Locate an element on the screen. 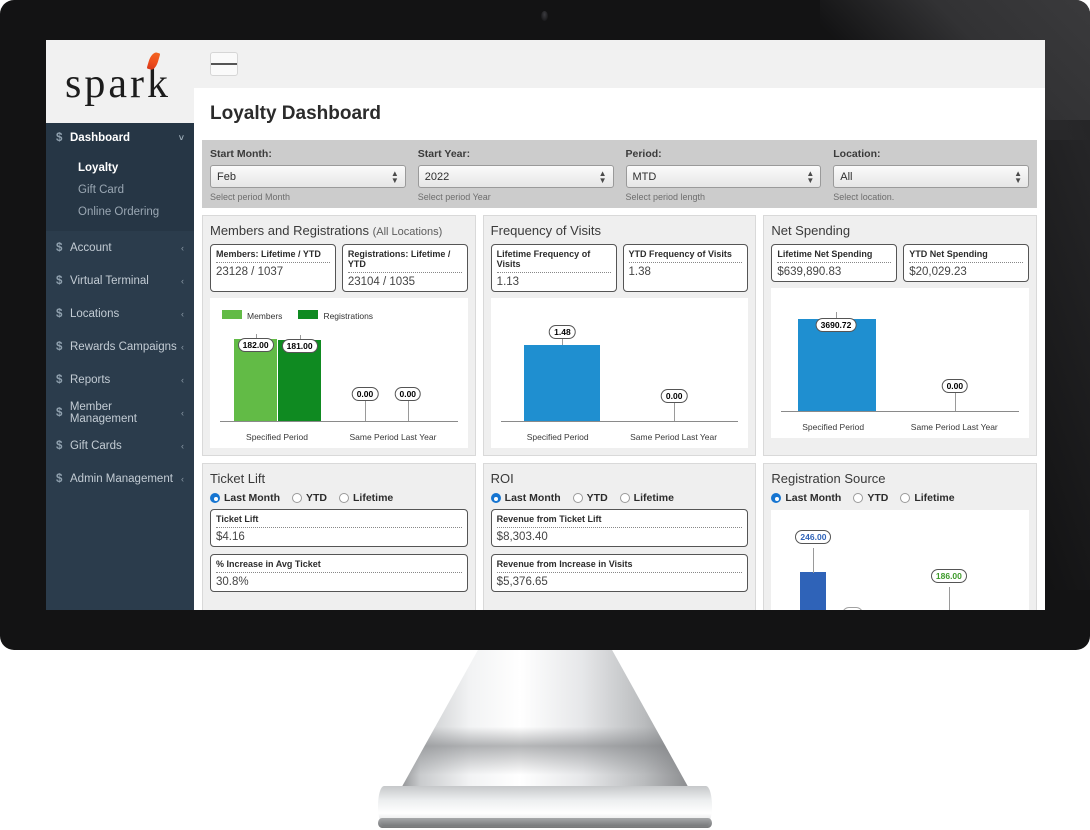  kpi-value: 1.13 is located at coordinates (508, 282).